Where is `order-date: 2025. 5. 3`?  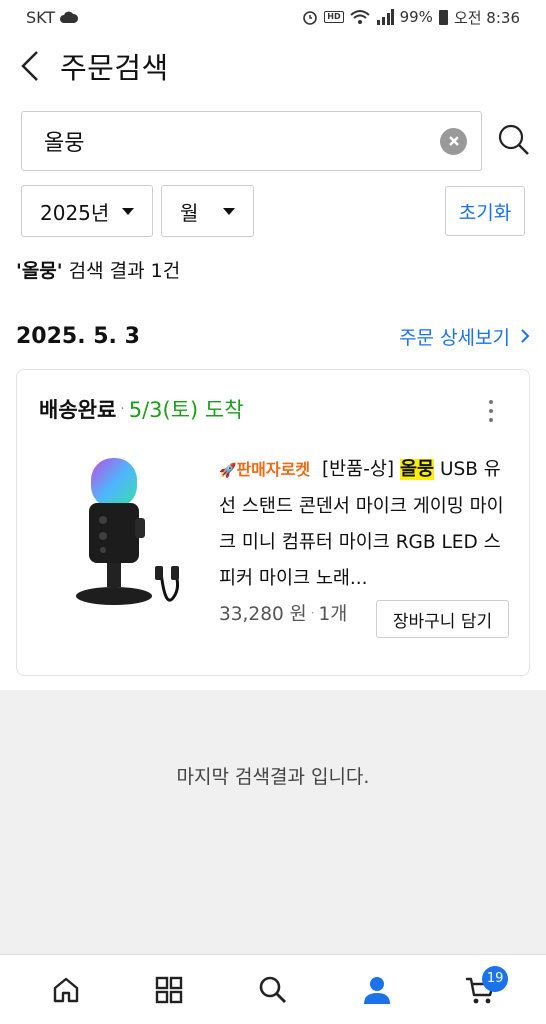
order-date: 2025. 5. 3 is located at coordinates (78, 336).